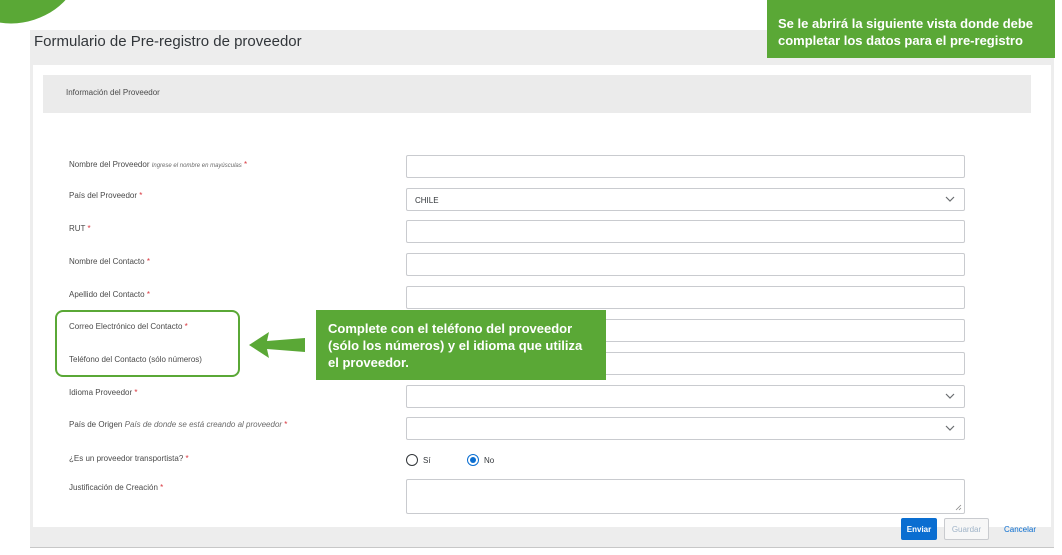 The image size is (1062, 555). What do you see at coordinates (96, 424) in the screenshot?
I see `origin-country-label-text: País de Origen` at bounding box center [96, 424].